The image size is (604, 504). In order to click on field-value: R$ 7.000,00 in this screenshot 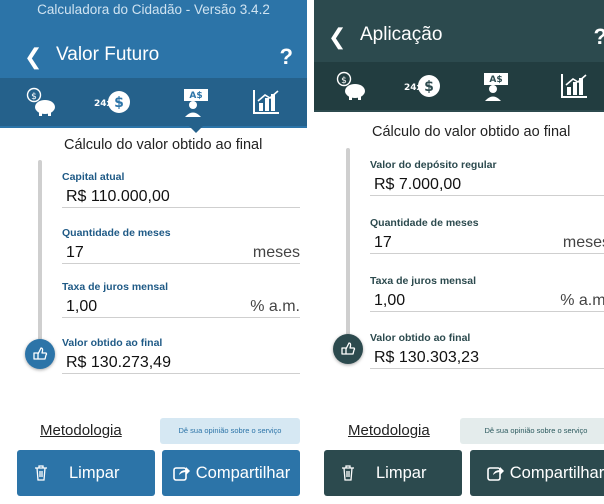, I will do `click(417, 185)`.